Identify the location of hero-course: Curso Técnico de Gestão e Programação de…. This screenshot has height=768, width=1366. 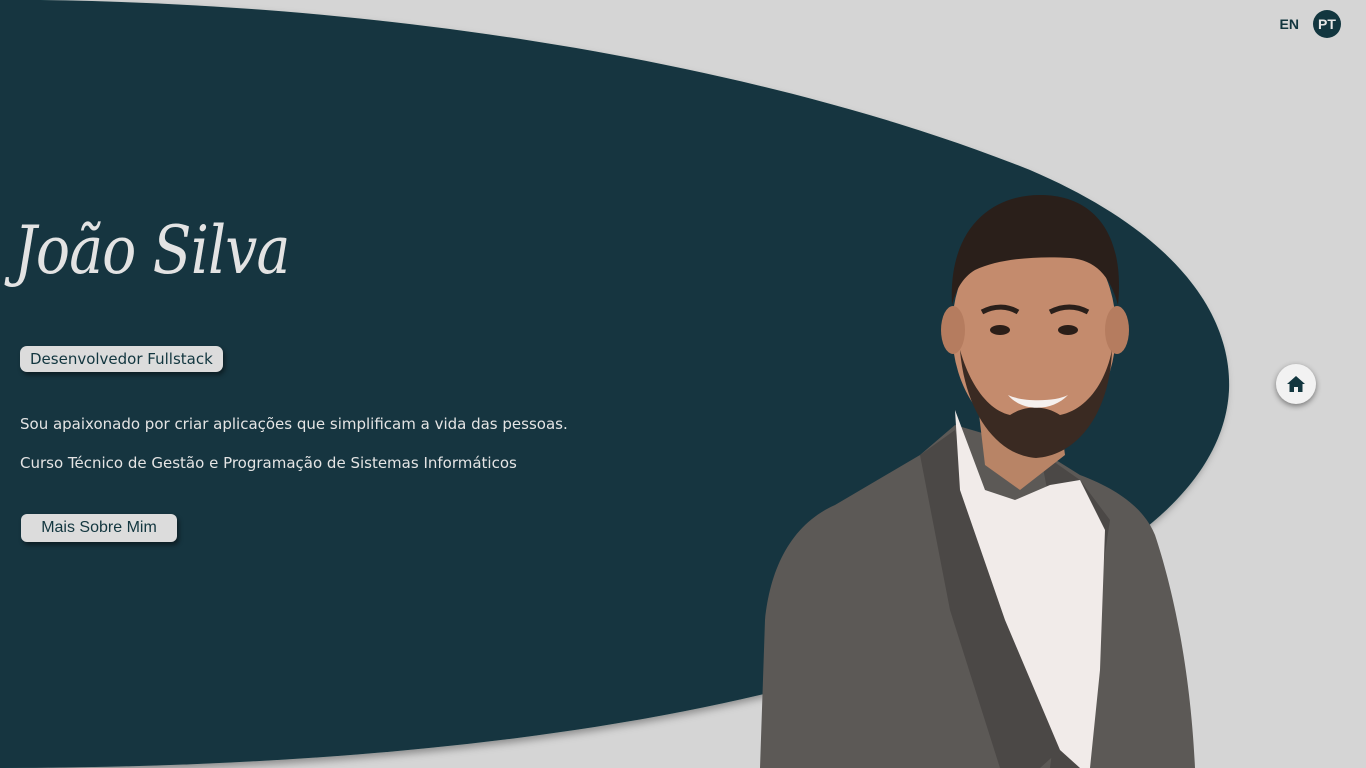
(268, 463).